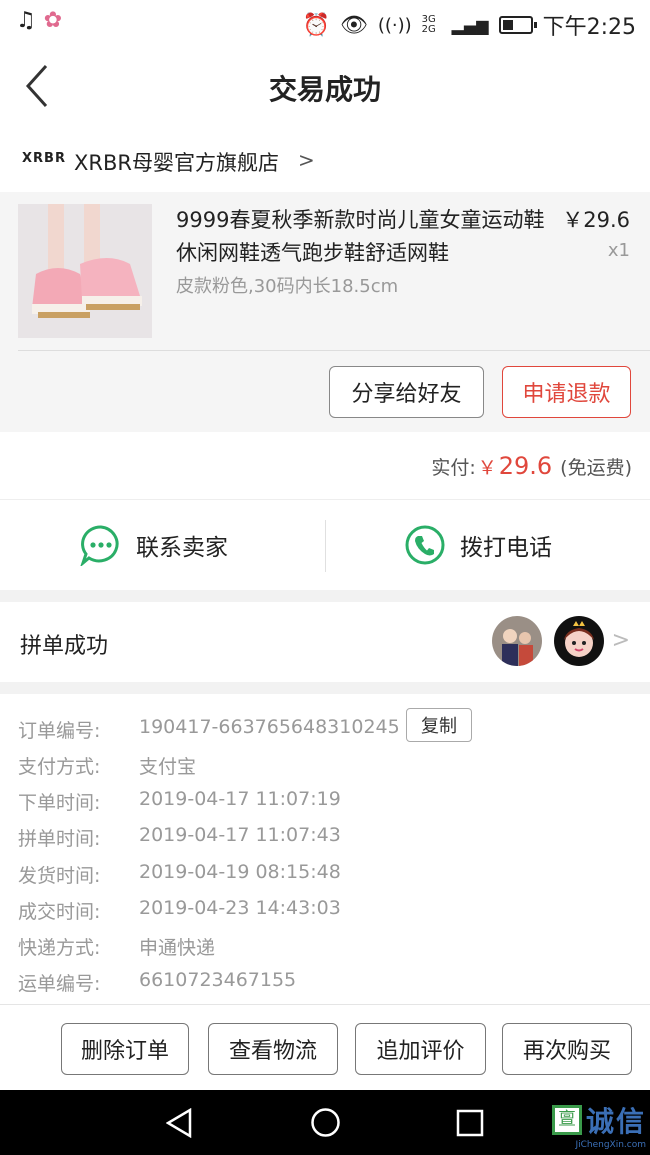 Image resolution: width=650 pixels, height=1155 pixels. I want to click on info-row: 发货时间: 2019-04-19 08:15:48, so click(179, 874).